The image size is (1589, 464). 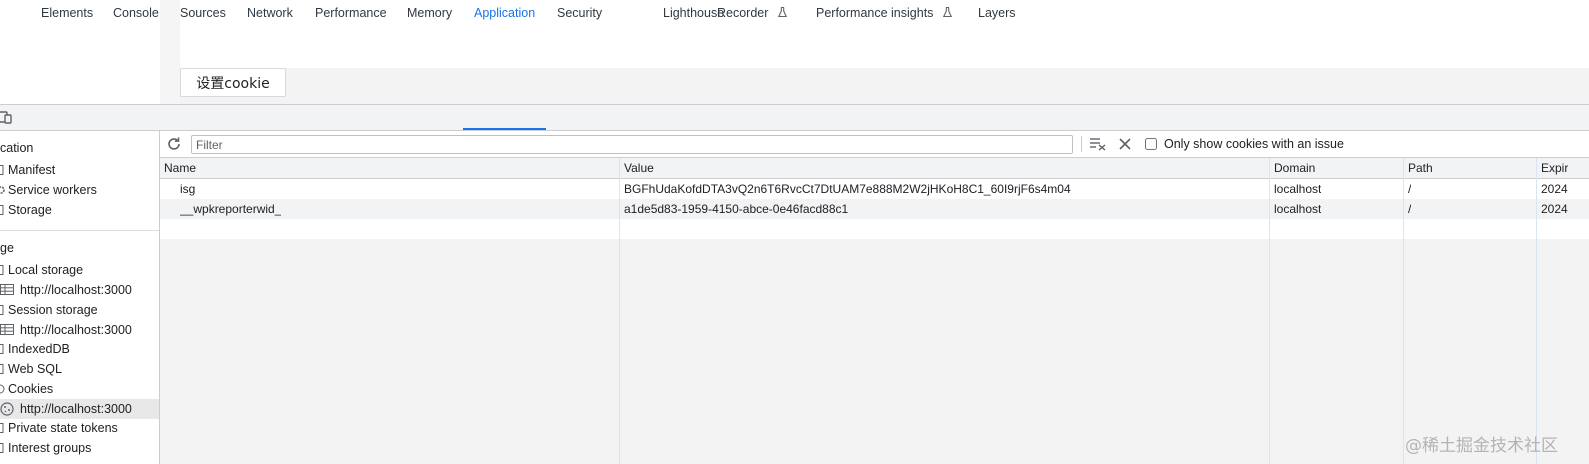 I want to click on cell-name: isg, so click(x=188, y=189).